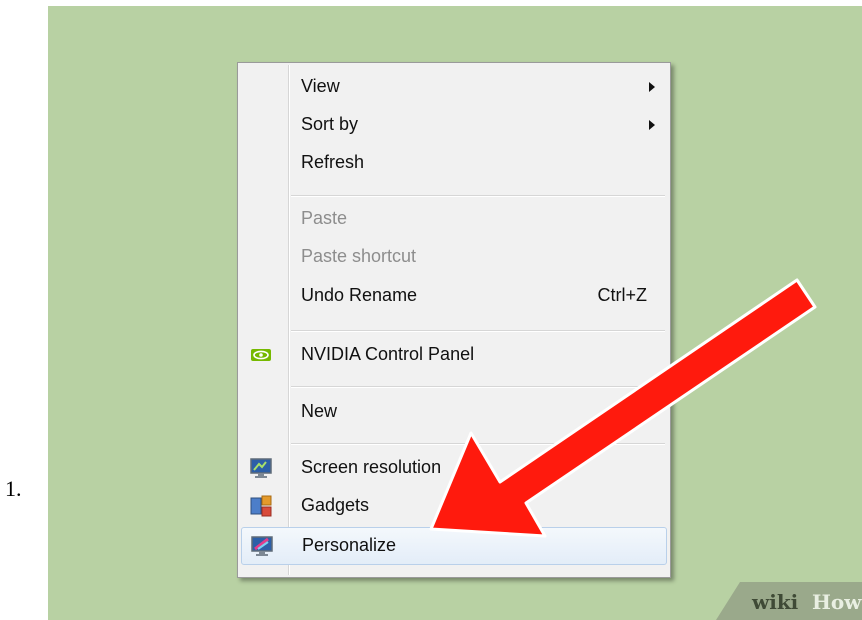 Image resolution: width=862 pixels, height=620 pixels. I want to click on watermark-how-text: How, so click(837, 602).